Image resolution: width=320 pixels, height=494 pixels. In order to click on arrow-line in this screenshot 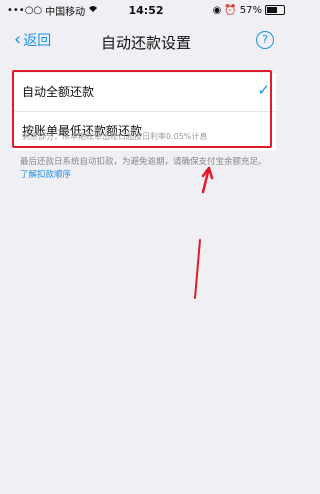, I will do `click(197, 269)`.